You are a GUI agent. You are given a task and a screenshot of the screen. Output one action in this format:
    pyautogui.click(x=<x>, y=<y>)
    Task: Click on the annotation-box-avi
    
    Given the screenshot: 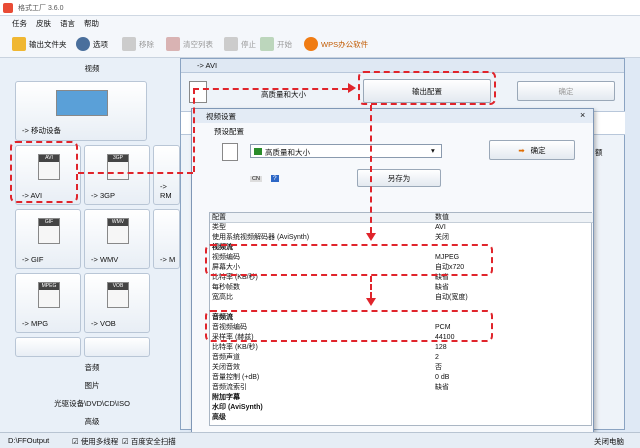 What is the action you would take?
    pyautogui.click(x=44, y=172)
    